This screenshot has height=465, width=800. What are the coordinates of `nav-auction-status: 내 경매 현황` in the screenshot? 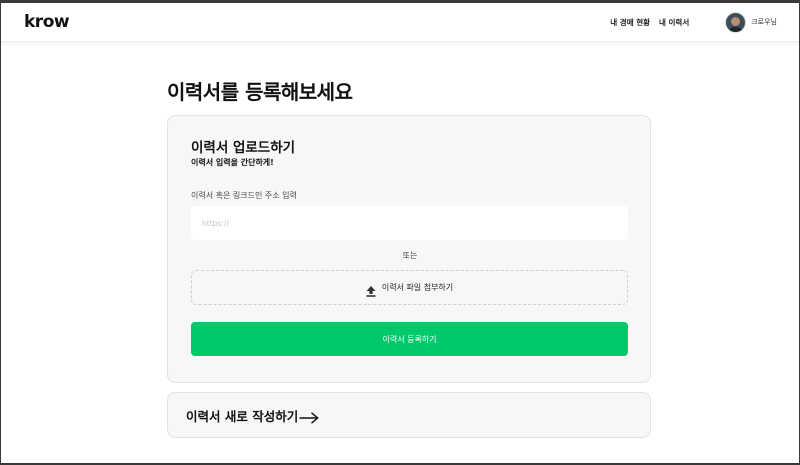 It's located at (630, 22).